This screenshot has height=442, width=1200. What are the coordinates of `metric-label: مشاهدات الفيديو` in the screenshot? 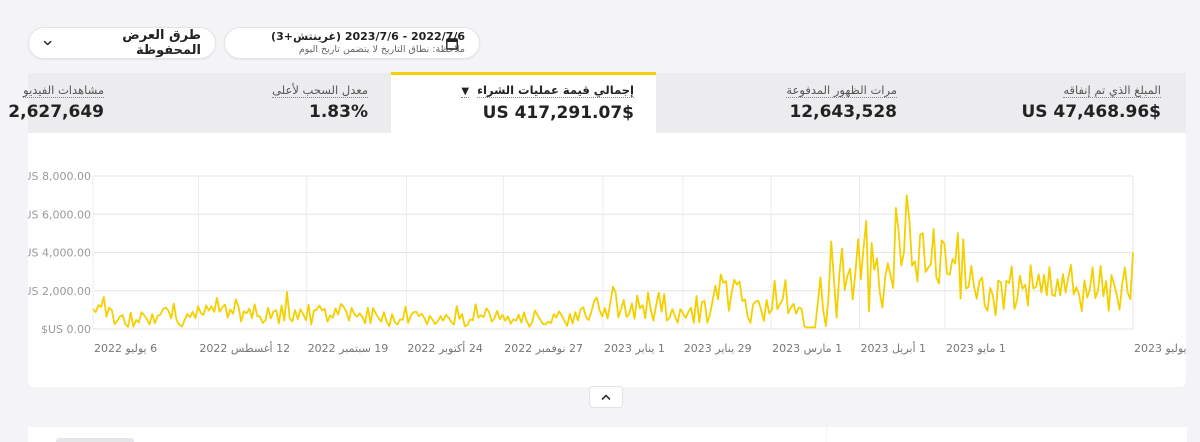 It's located at (63, 90).